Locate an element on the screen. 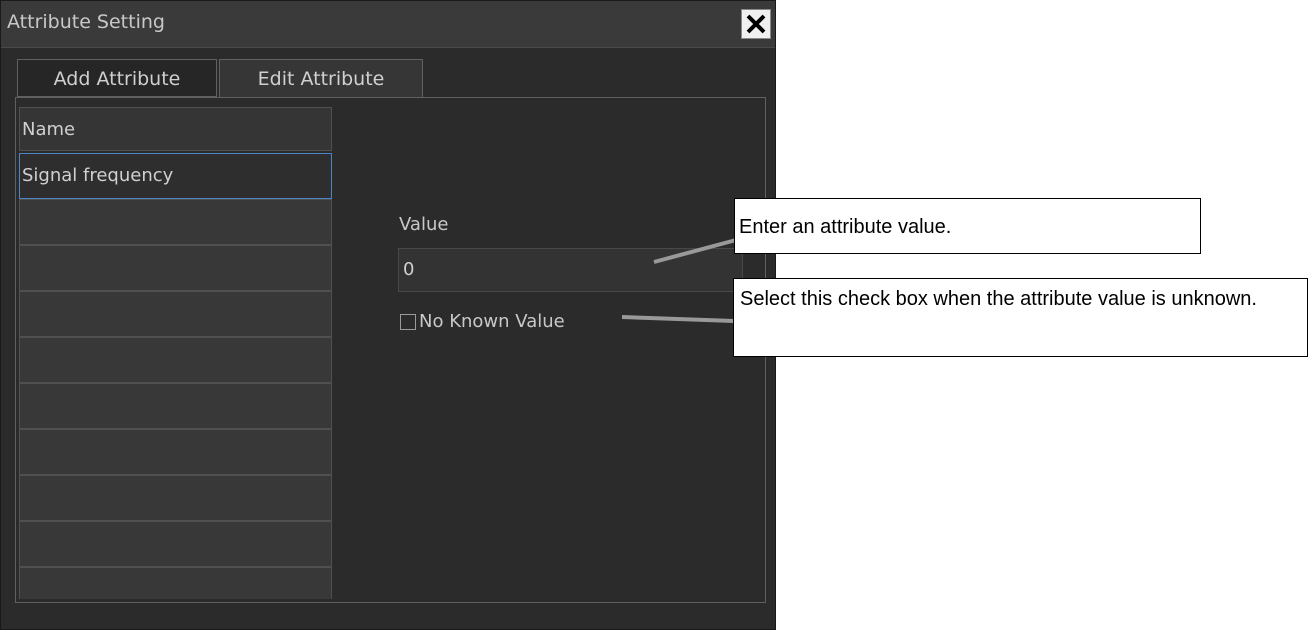  leader-line-value is located at coordinates (695, 251).